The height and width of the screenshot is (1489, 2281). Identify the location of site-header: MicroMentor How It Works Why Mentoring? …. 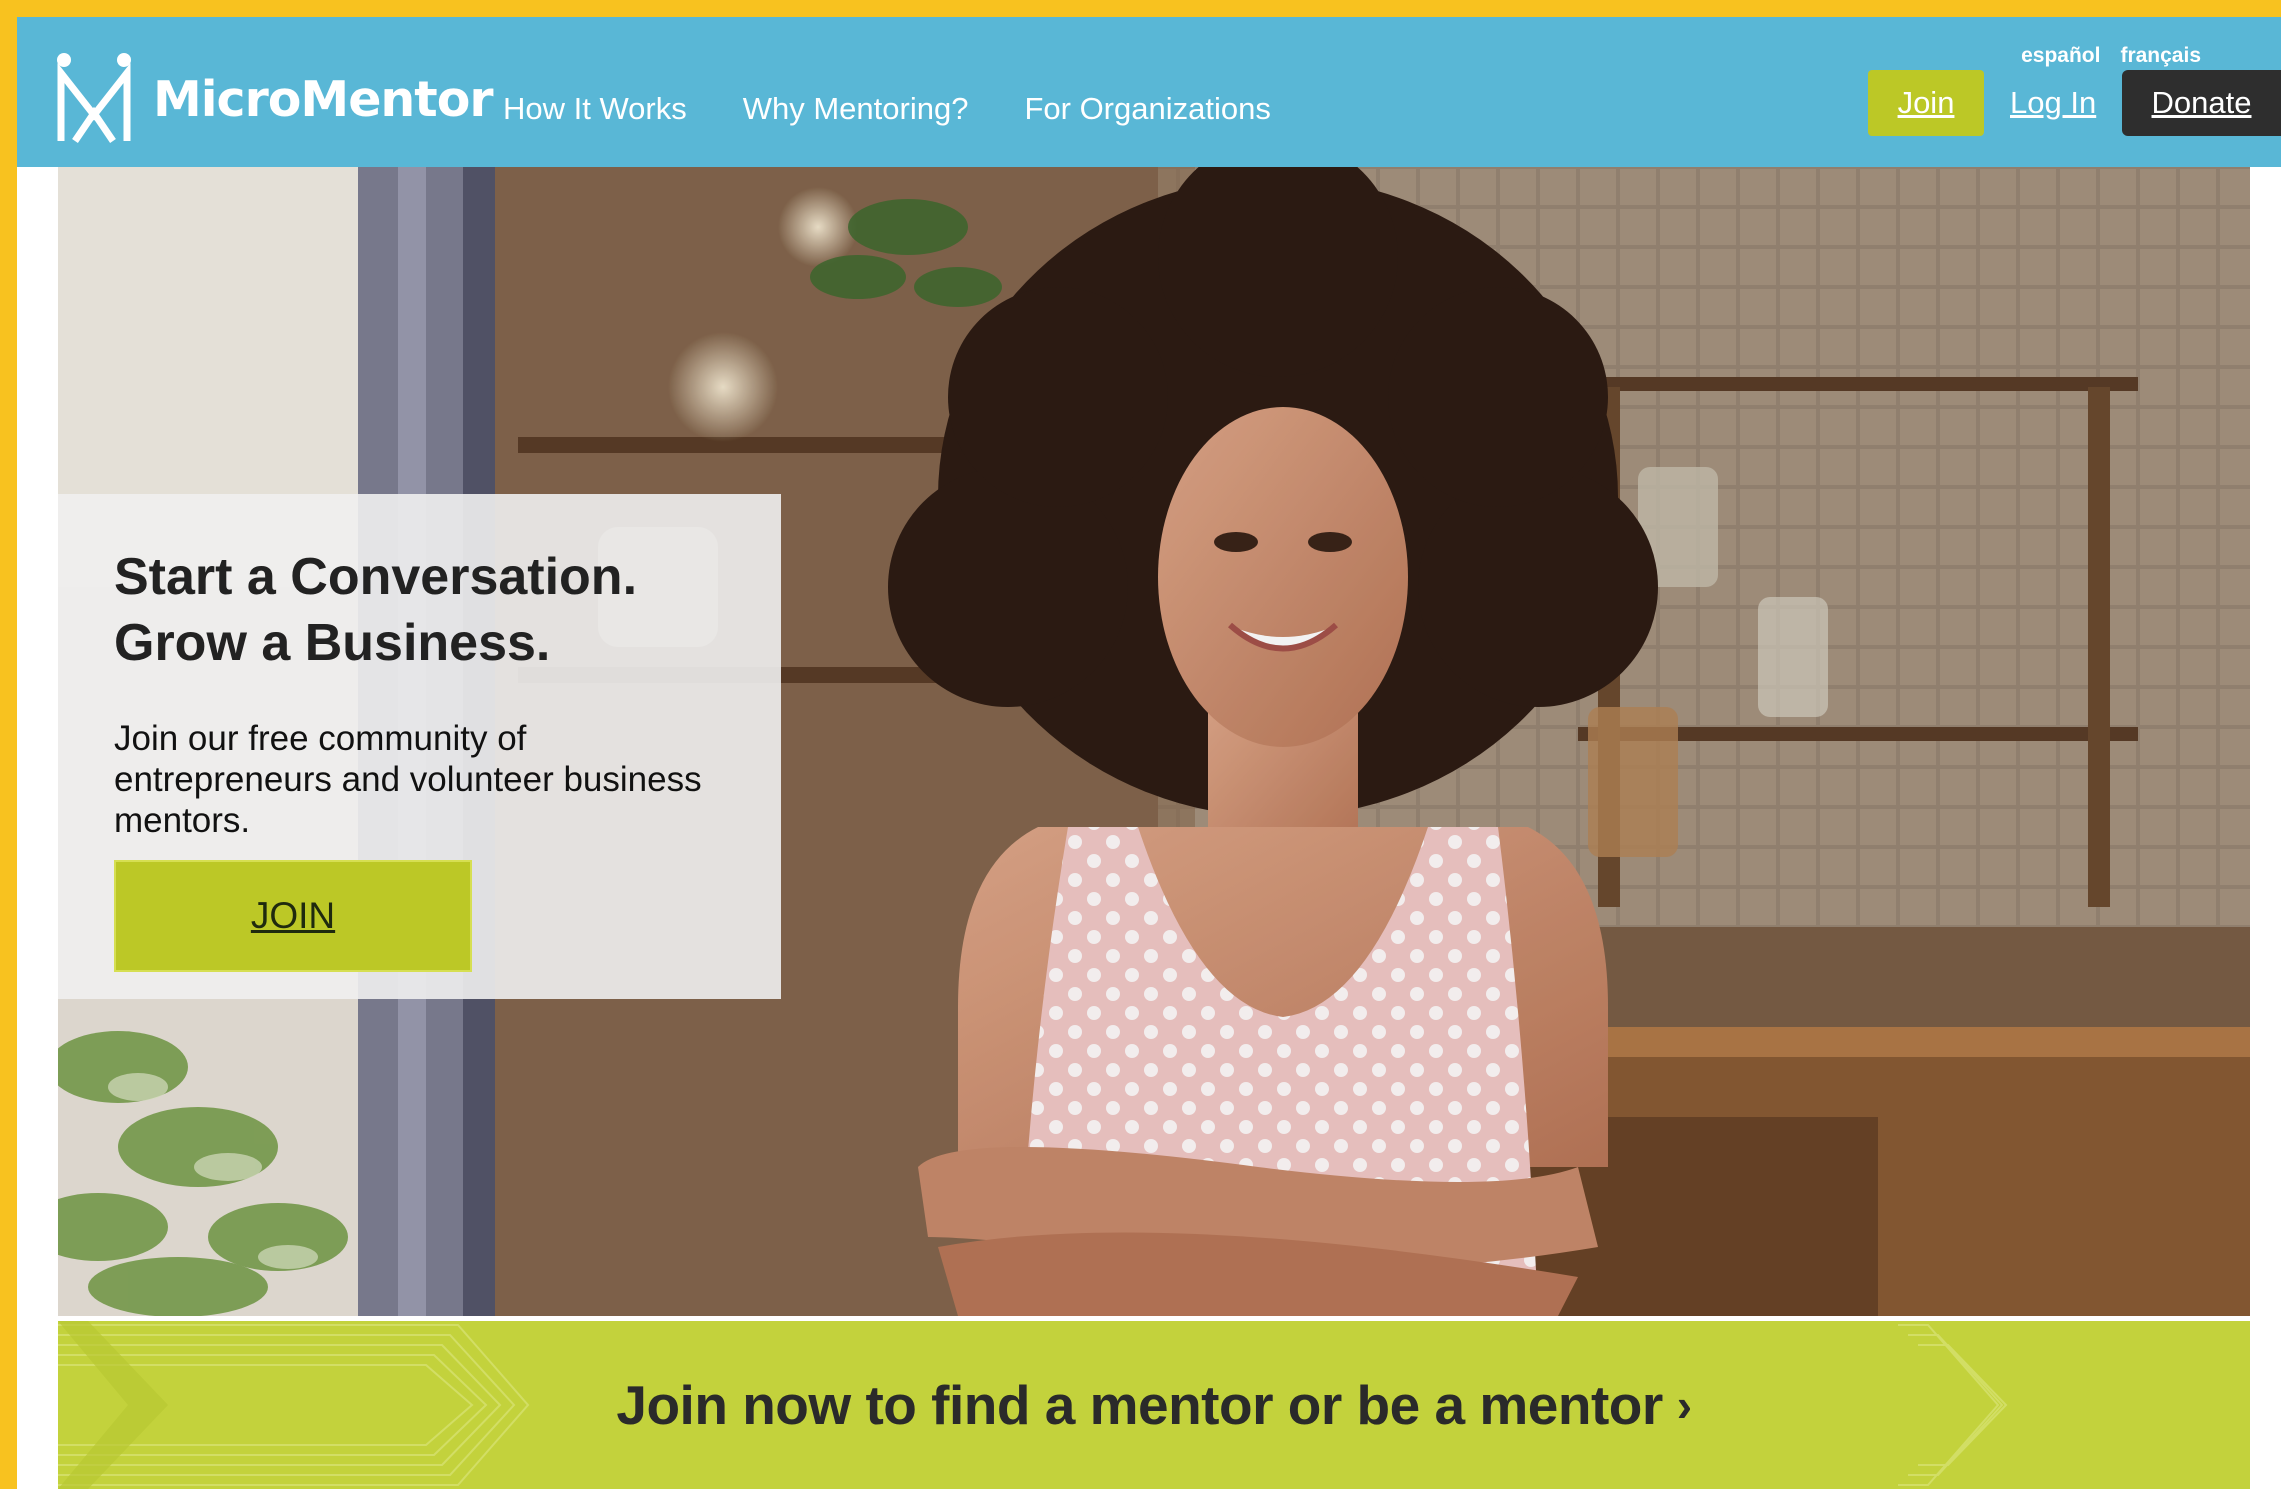
(1149, 92).